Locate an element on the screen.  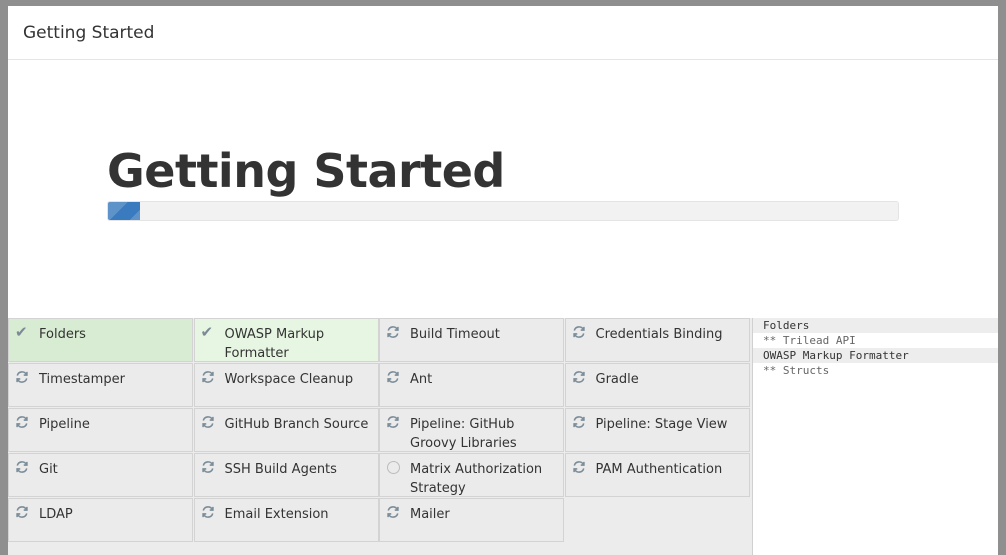
plugin-tile: ✔ OWASP Markup Formatter is located at coordinates (286, 340).